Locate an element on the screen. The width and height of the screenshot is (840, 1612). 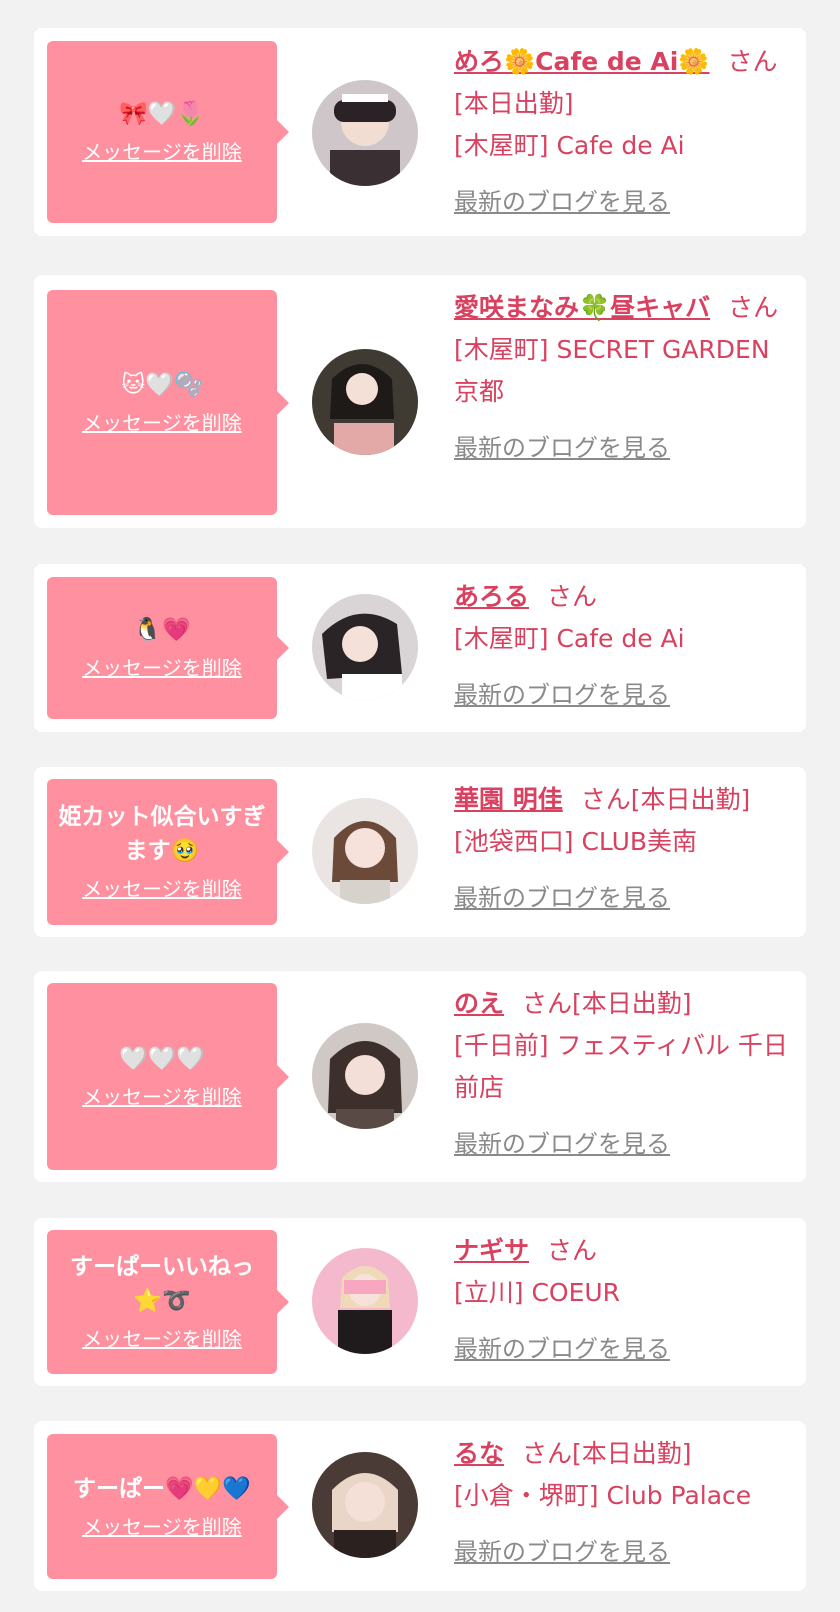
message-bubble: 姫カット似合いすぎます🥹 メッセージを削除 is located at coordinates (168, 852).